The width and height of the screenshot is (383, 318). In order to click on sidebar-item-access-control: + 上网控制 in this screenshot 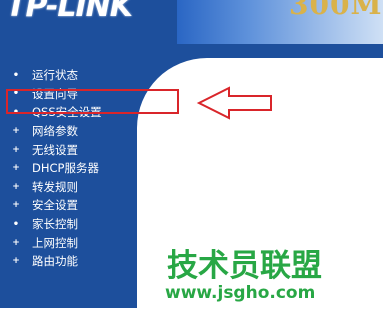, I will do `click(51, 242)`.